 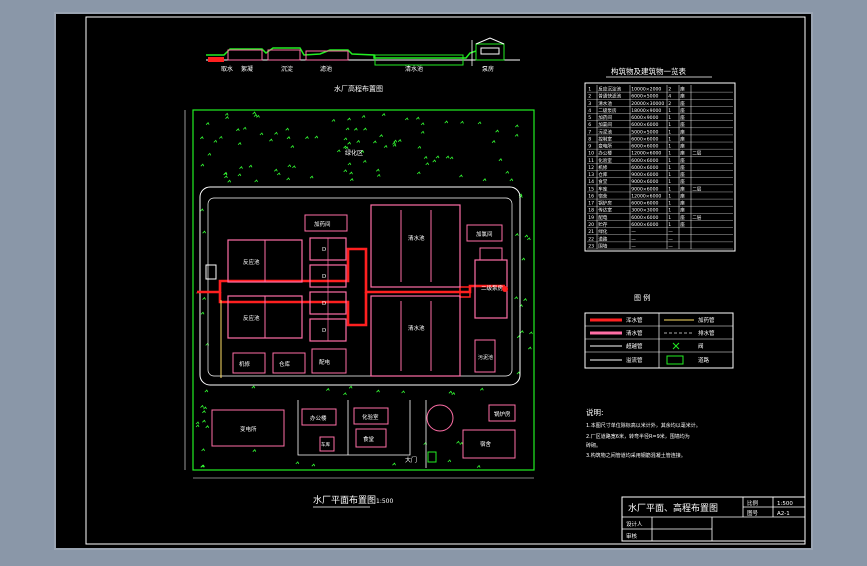 I want to click on legend-label-3-1: 道路, so click(x=704, y=360).